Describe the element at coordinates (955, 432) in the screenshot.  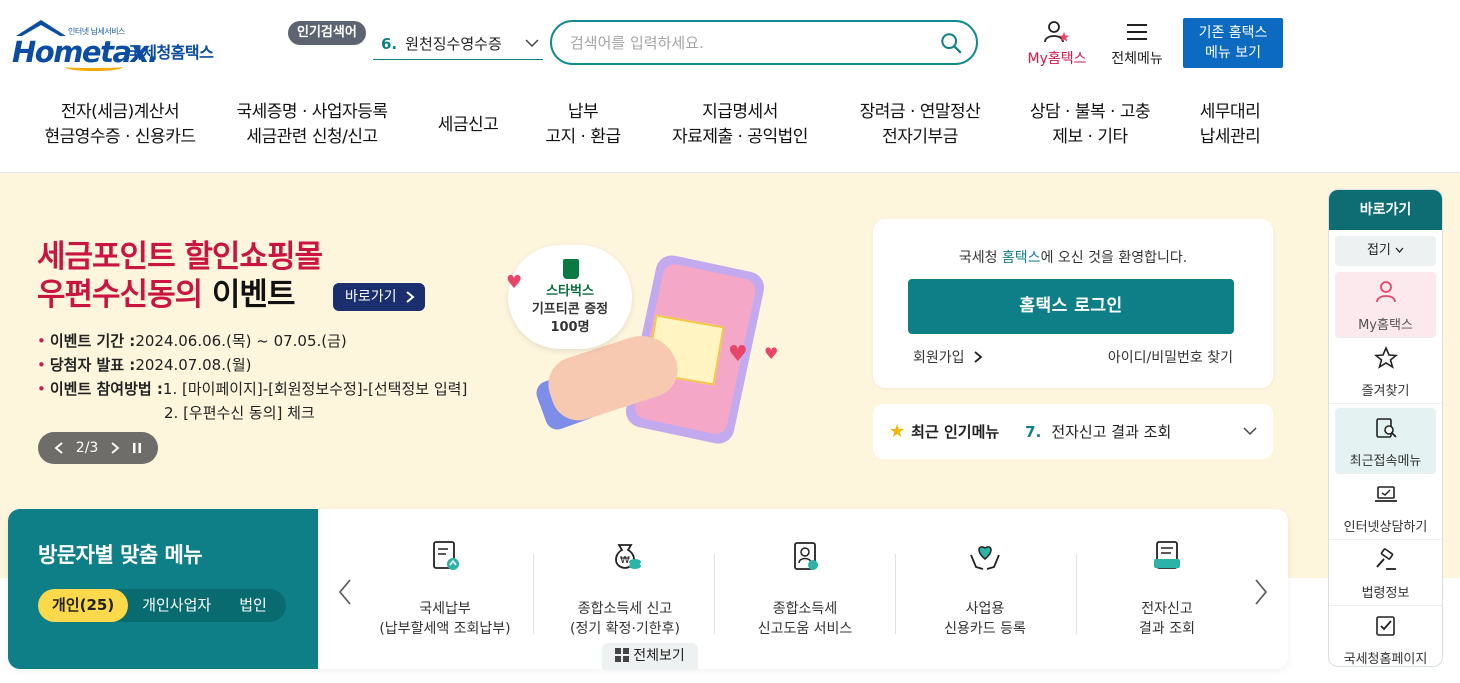
I see `recent-title: 최근 인기메뉴` at that location.